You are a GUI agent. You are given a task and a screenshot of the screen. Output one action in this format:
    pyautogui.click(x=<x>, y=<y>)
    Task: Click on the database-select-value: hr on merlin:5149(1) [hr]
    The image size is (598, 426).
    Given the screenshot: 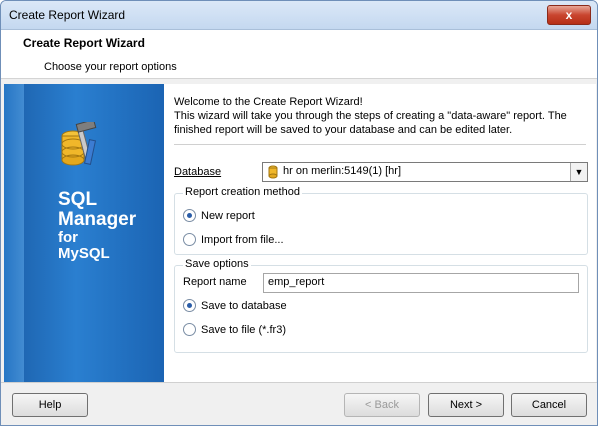 What is the action you would take?
    pyautogui.click(x=342, y=171)
    